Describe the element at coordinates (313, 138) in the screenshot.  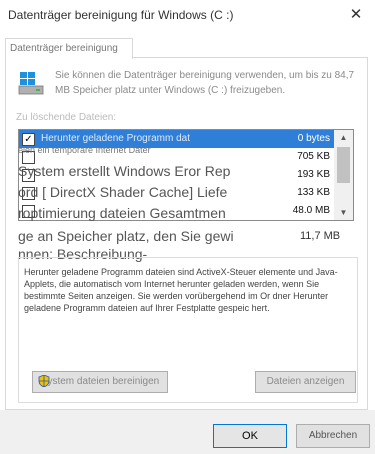
I see `list-item-size: 0 bytes` at that location.